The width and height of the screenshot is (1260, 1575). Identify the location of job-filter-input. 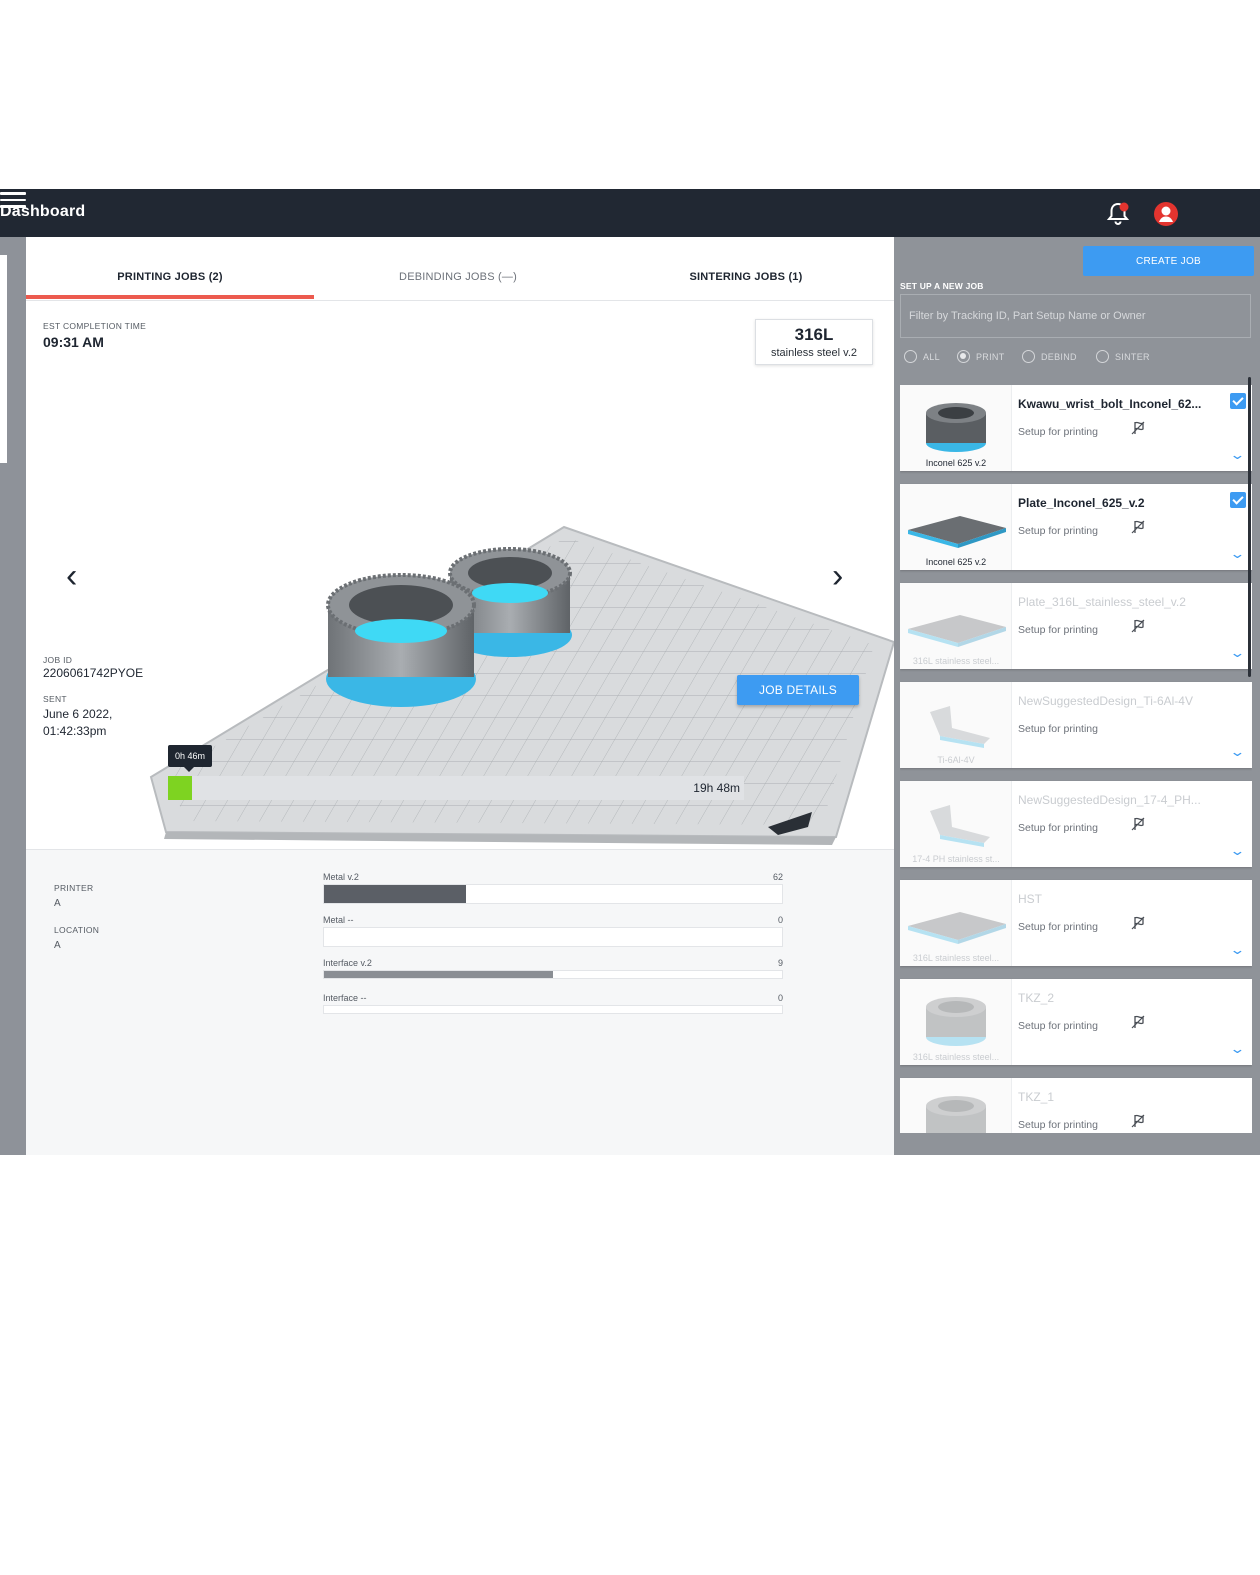
(1075, 316).